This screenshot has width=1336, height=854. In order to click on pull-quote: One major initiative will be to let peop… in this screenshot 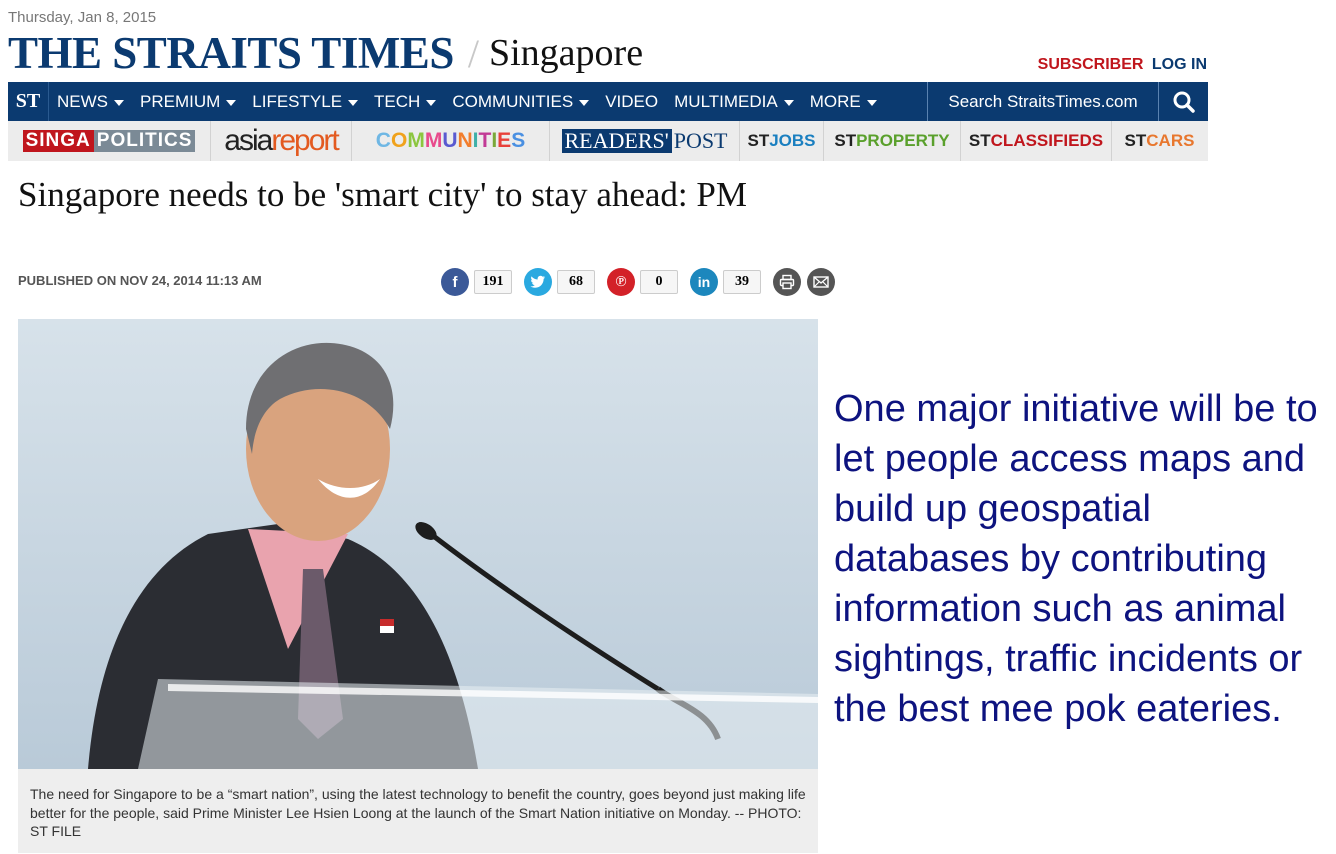, I will do `click(1076, 559)`.